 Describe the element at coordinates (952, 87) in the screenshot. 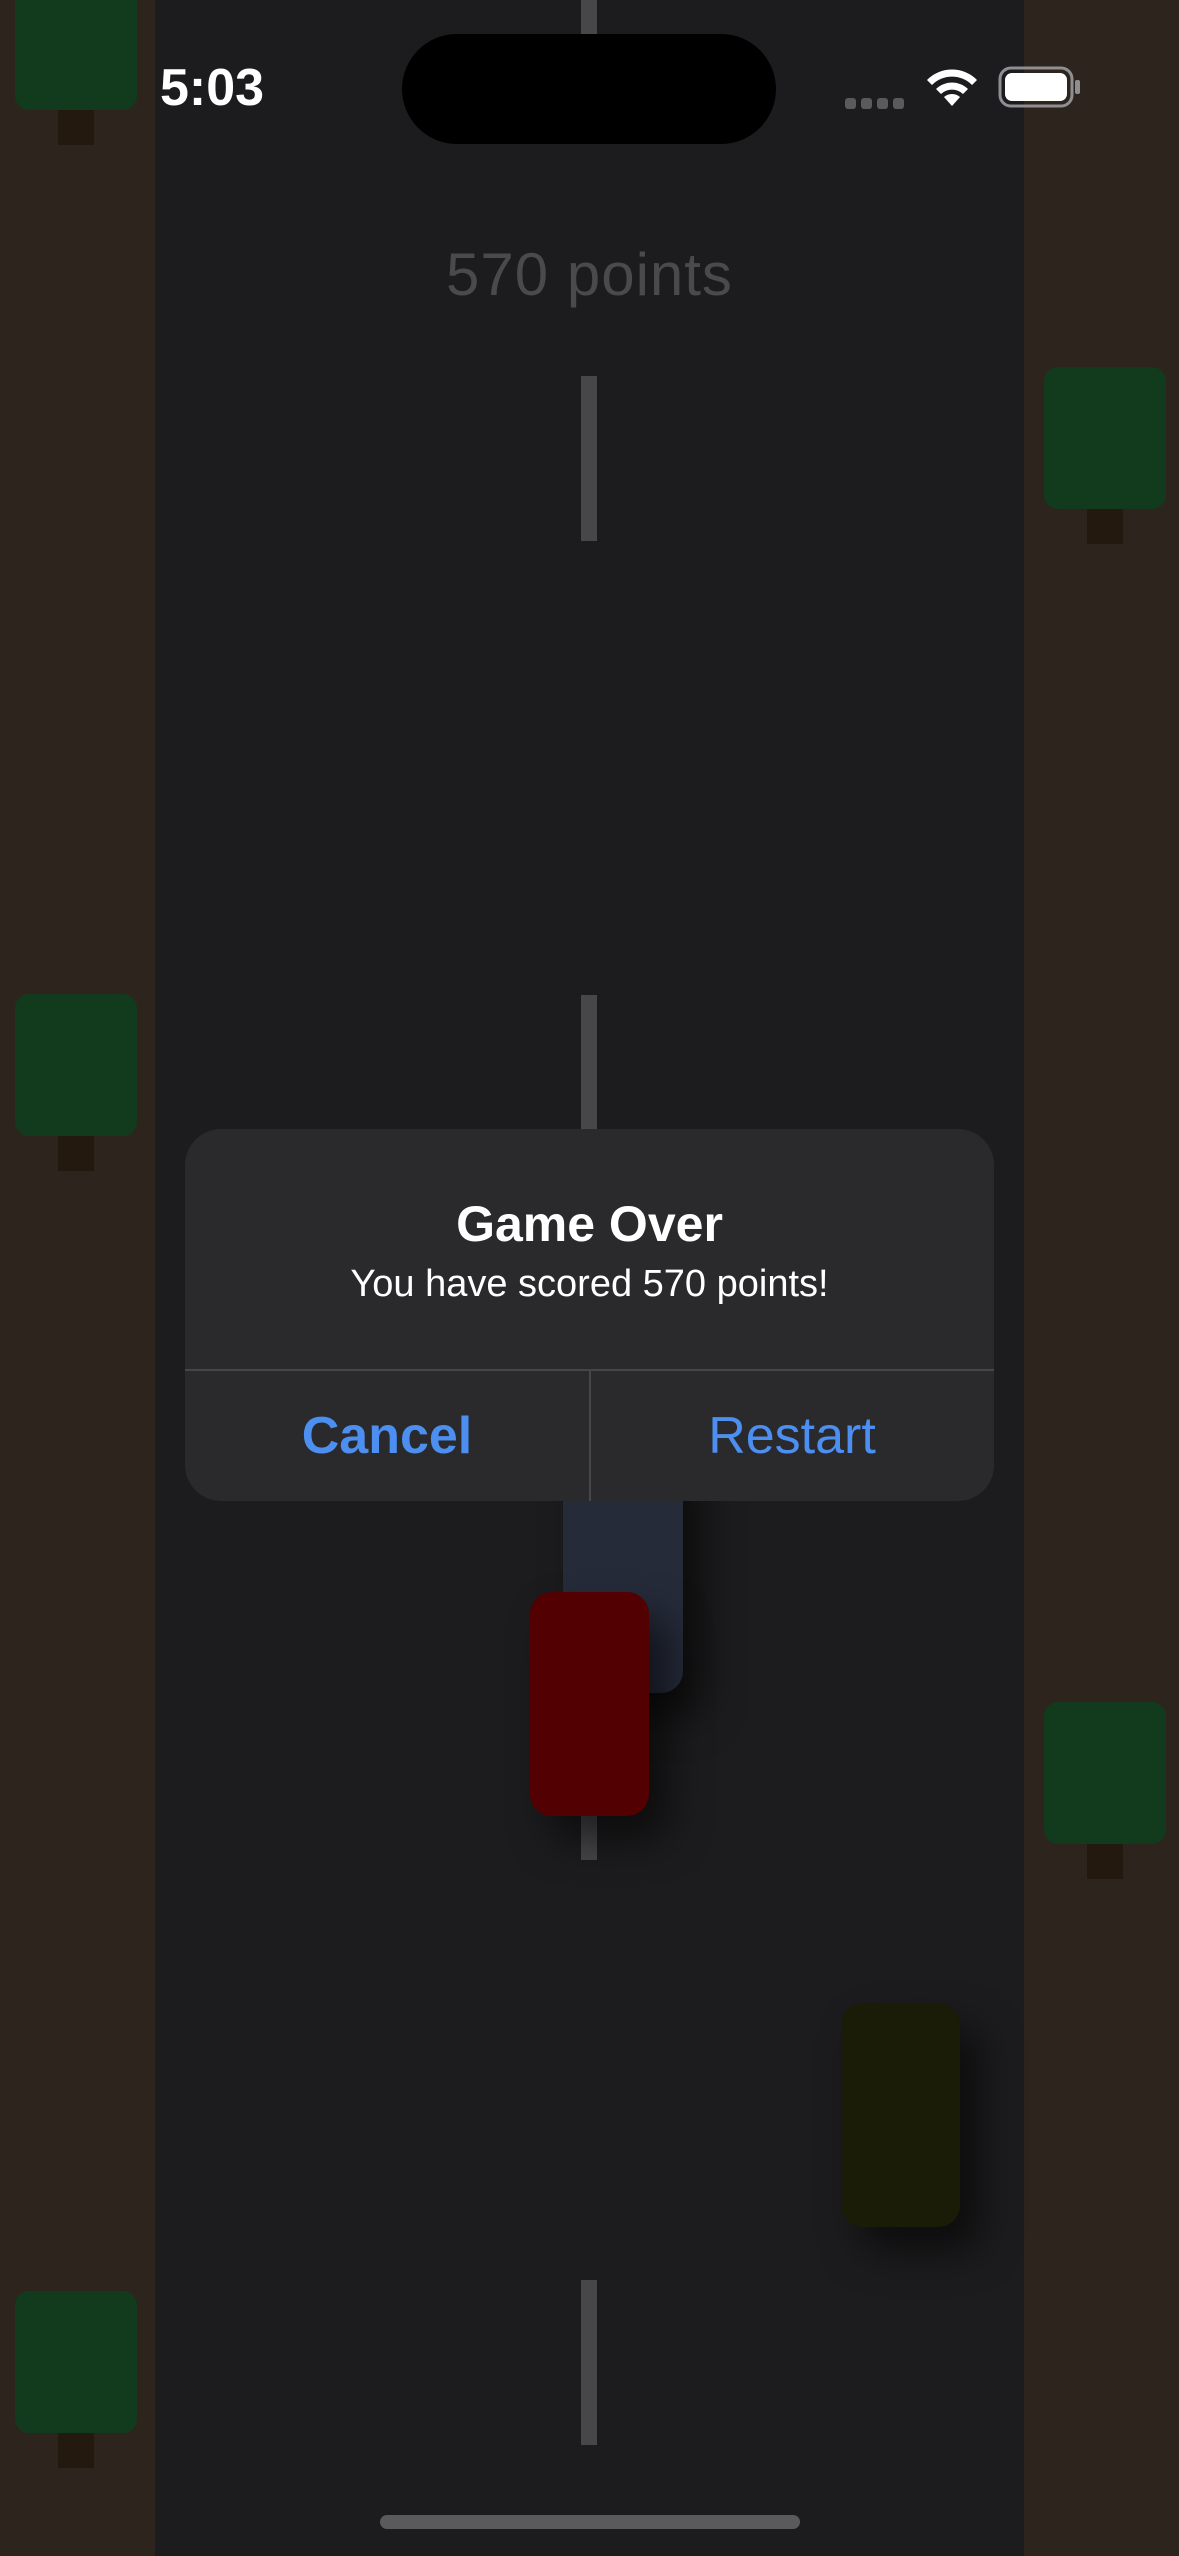

I see `wifi-icon` at that location.